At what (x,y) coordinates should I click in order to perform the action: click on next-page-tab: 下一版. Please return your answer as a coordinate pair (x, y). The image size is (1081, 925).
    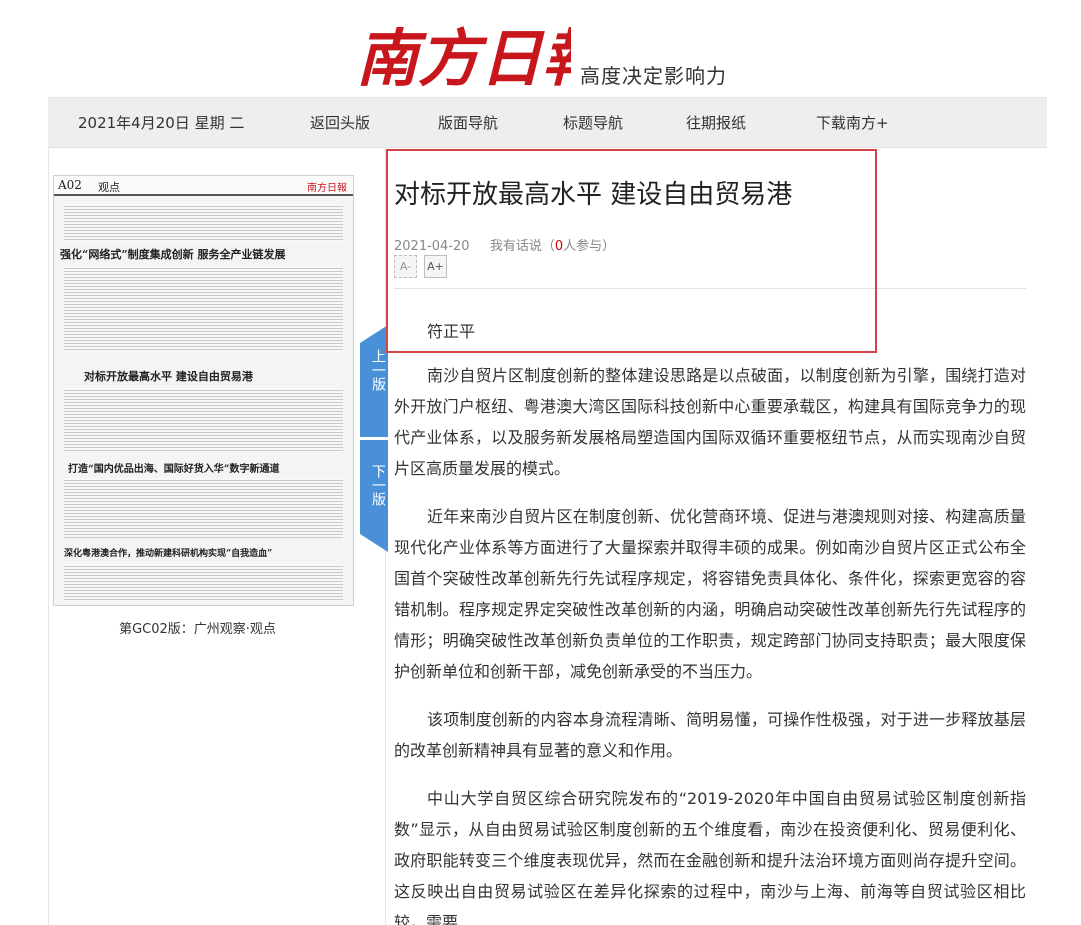
    Looking at the image, I should click on (374, 496).